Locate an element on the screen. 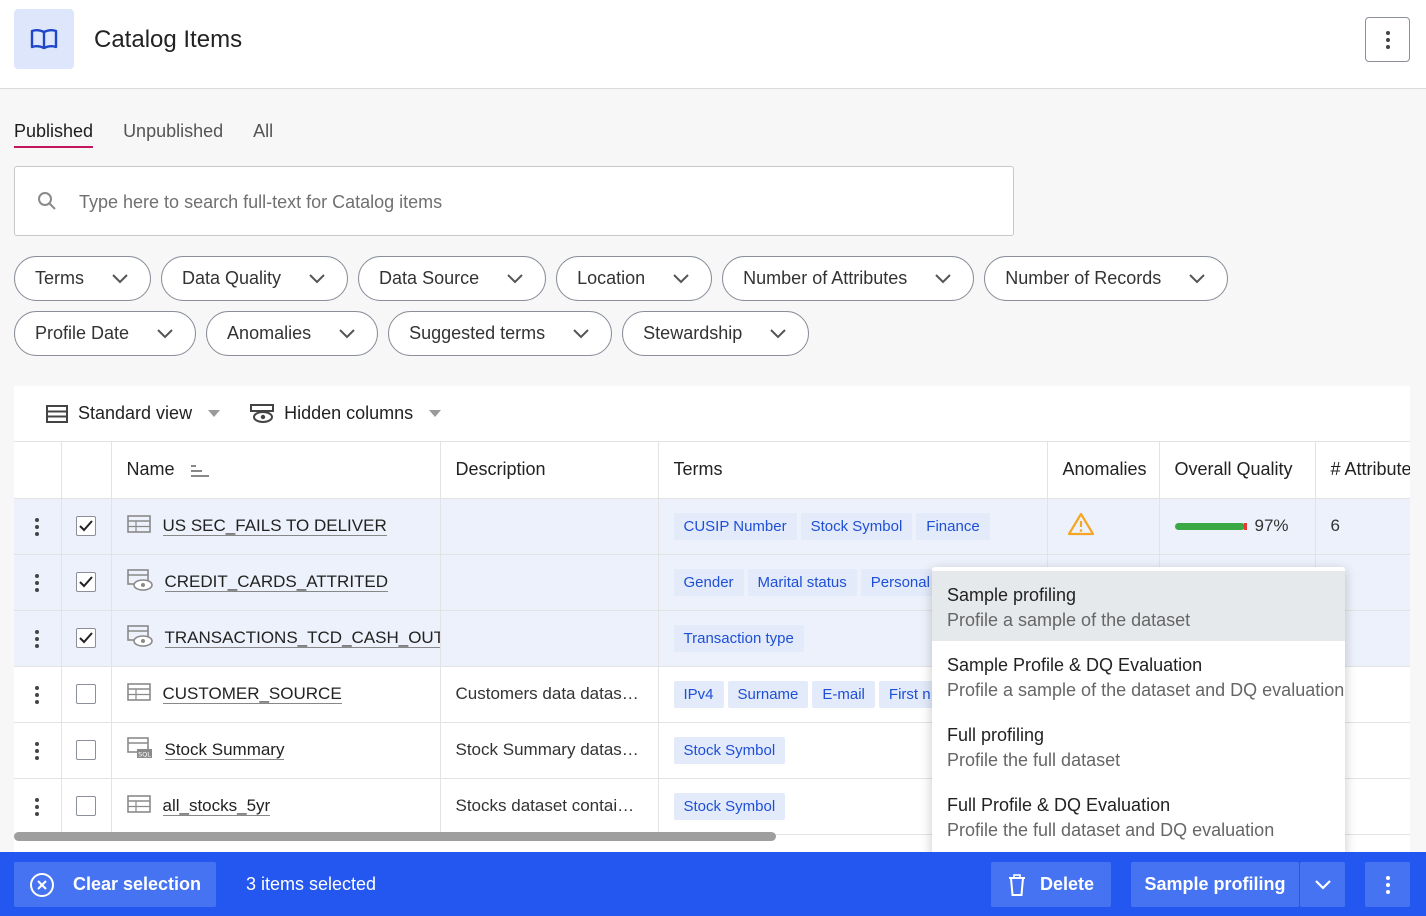 The width and height of the screenshot is (1426, 916). selection-count: 3 items selected is located at coordinates (311, 884).